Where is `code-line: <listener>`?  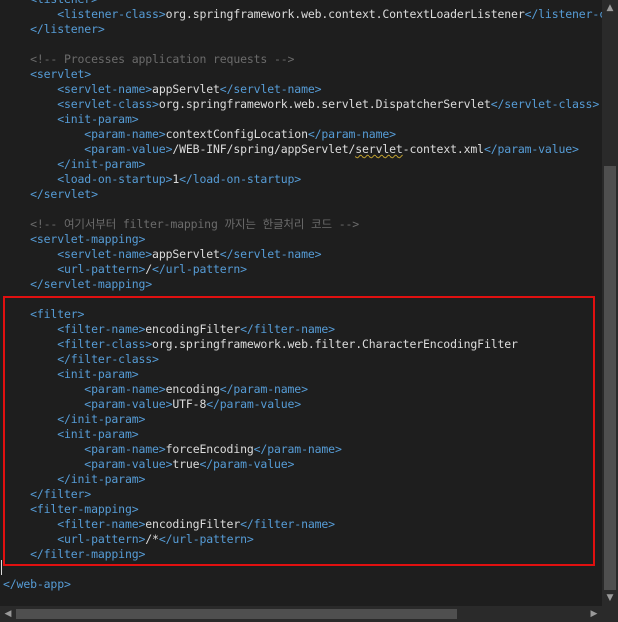 code-line: <listener> is located at coordinates (302, 3).